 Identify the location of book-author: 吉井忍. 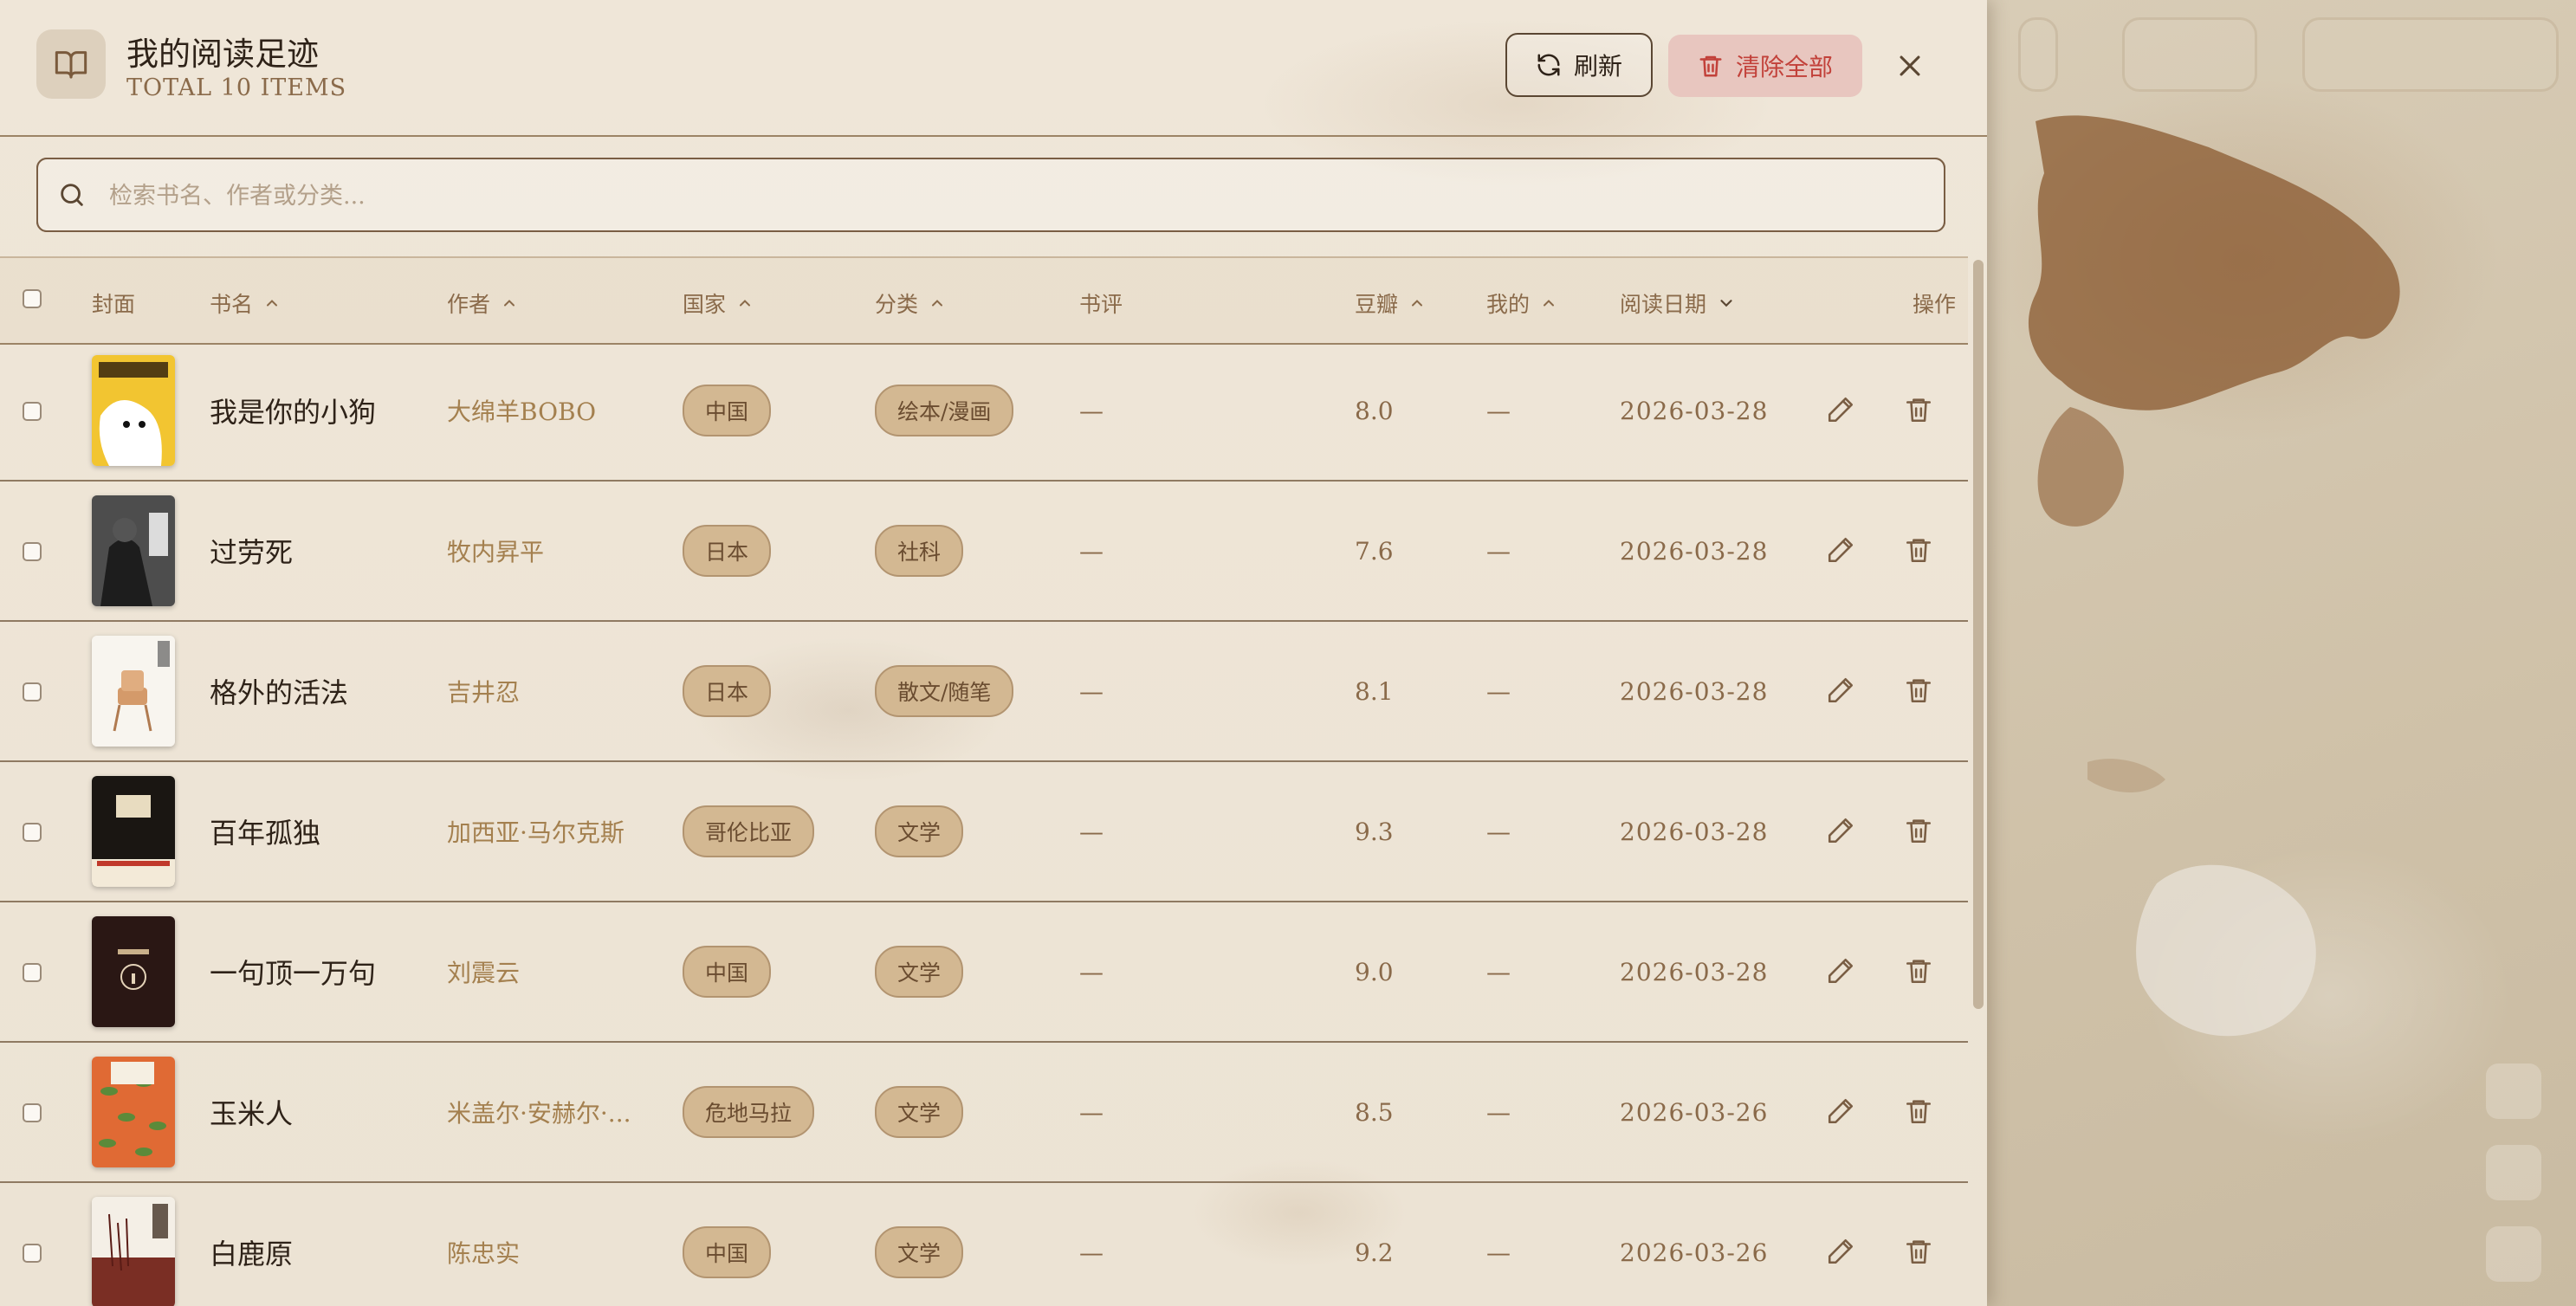
(484, 692).